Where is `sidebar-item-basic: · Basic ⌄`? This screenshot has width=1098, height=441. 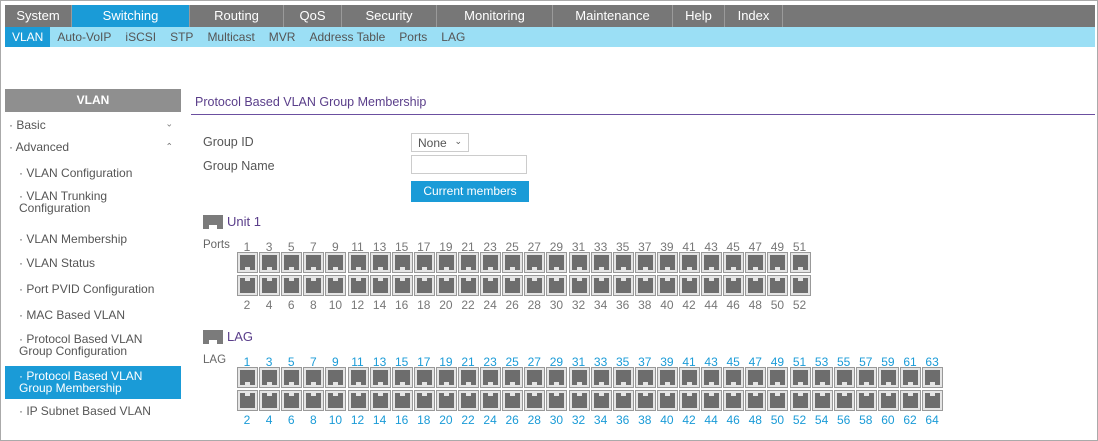 sidebar-item-basic: · Basic ⌄ is located at coordinates (93, 124).